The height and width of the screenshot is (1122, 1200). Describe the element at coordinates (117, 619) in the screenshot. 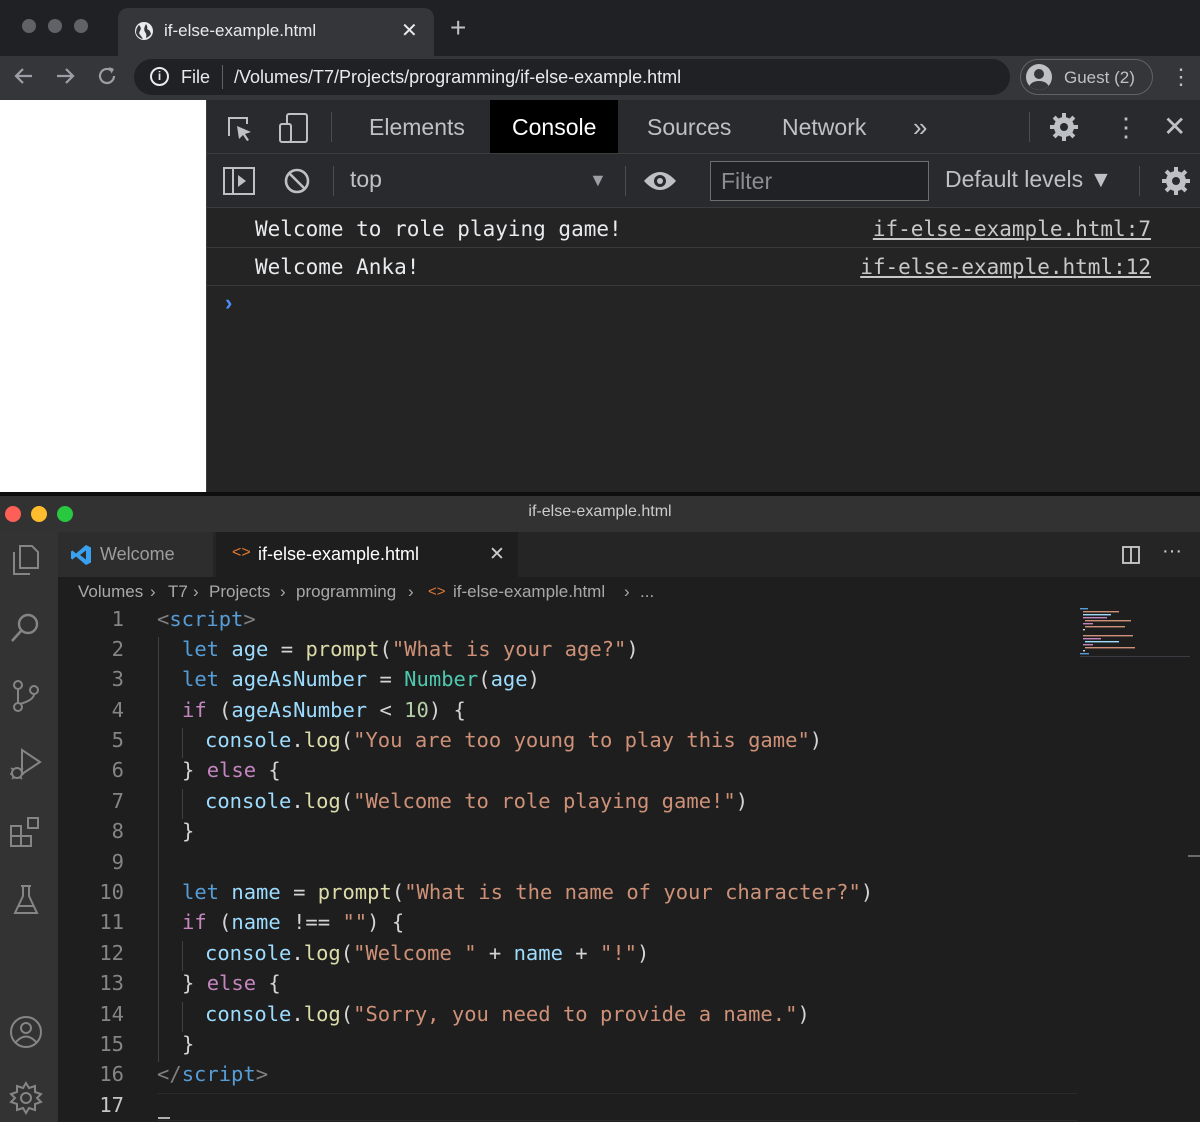

I see `line-number: 1` at that location.